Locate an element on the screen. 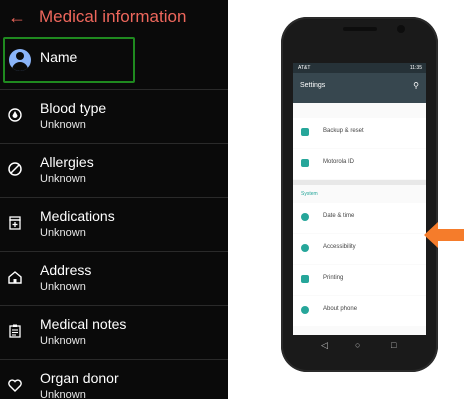 This screenshot has height=399, width=470. medication-icon is located at coordinates (15, 223).